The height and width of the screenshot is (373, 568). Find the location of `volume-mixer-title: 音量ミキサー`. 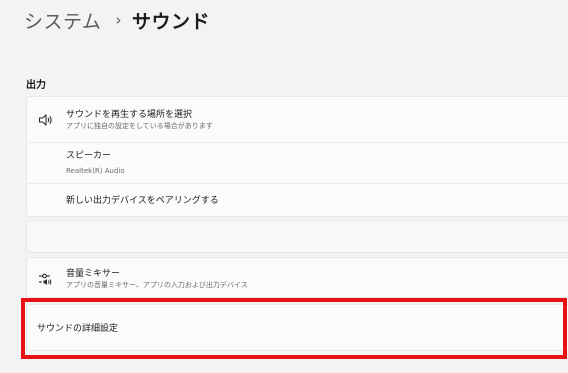

volume-mixer-title: 音量ミキサー is located at coordinates (93, 273).